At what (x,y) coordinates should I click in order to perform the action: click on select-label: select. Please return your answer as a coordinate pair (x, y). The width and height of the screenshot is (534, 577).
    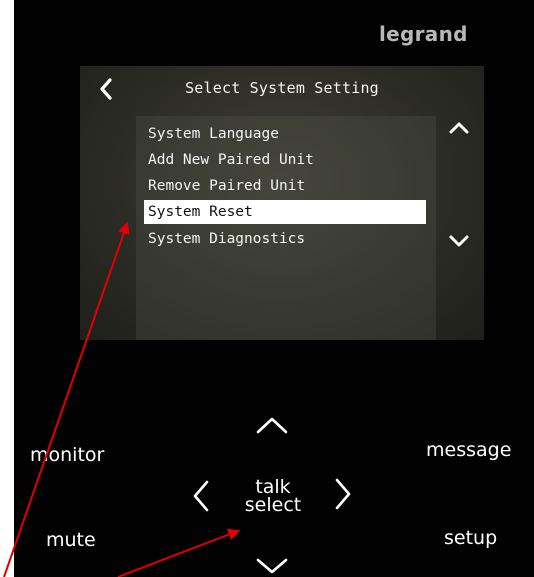
    Looking at the image, I should click on (273, 505).